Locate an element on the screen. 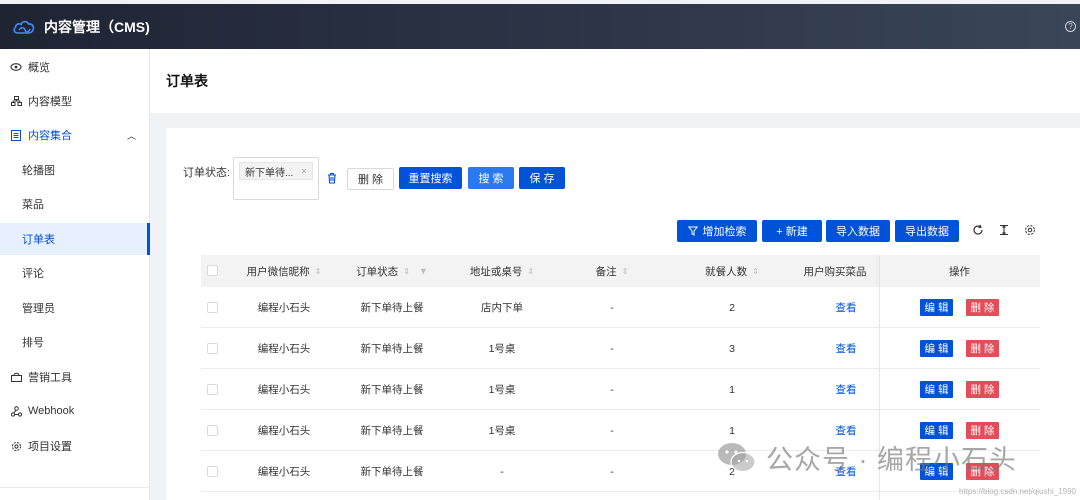 This screenshot has height=500, width=1080. sidebar-item-marketing: 营销工具 is located at coordinates (75, 377).